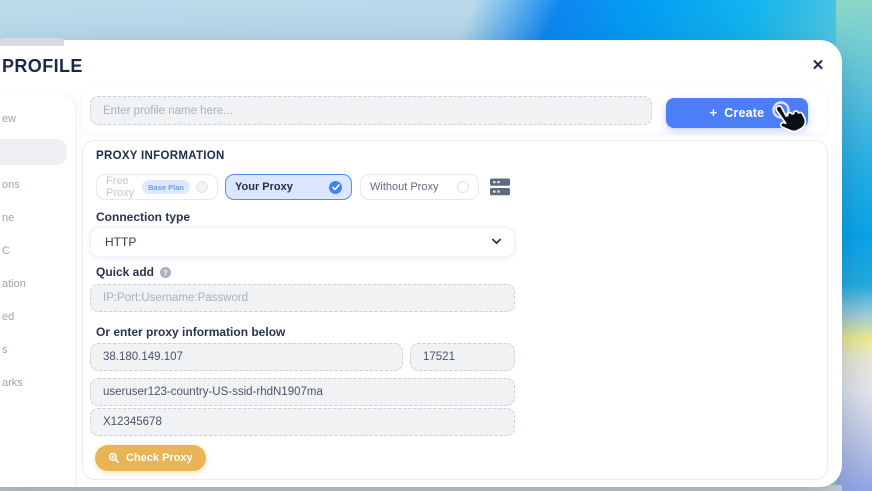 The image size is (872, 491). I want to click on option-your-proxy: Your Proxy, so click(288, 187).